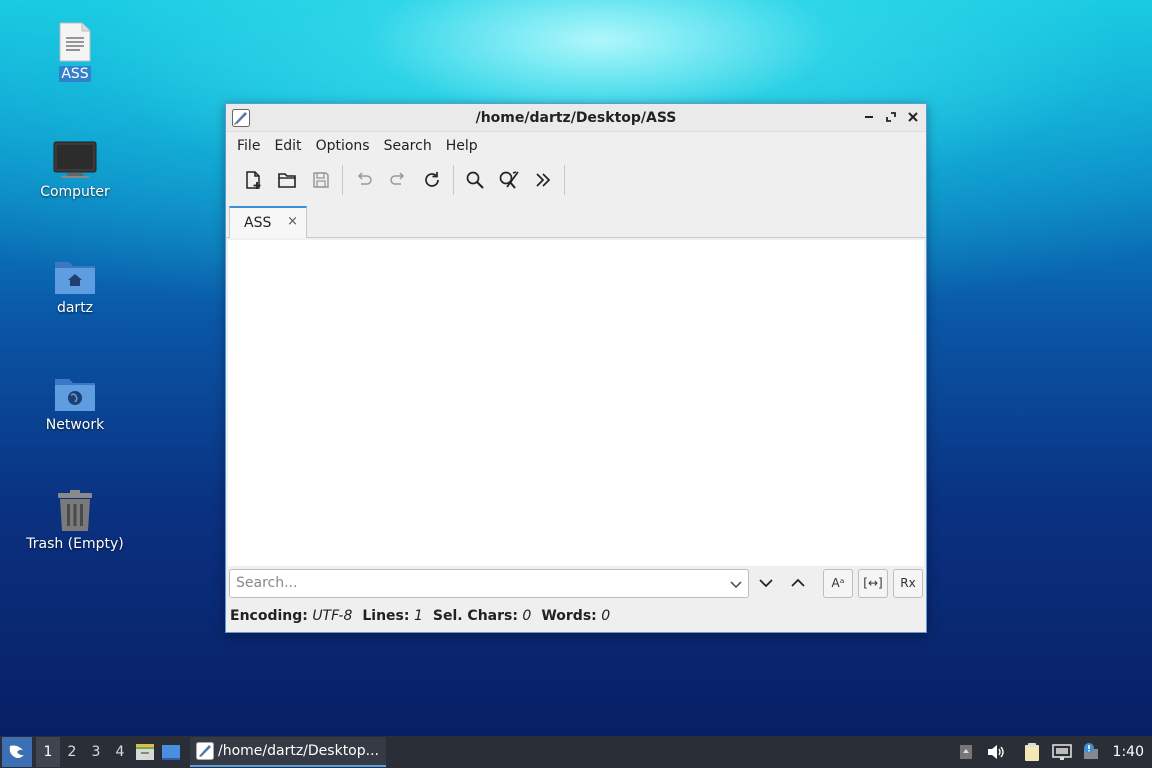 This screenshot has height=768, width=1152. I want to click on arrow-down-icon, so click(766, 583).